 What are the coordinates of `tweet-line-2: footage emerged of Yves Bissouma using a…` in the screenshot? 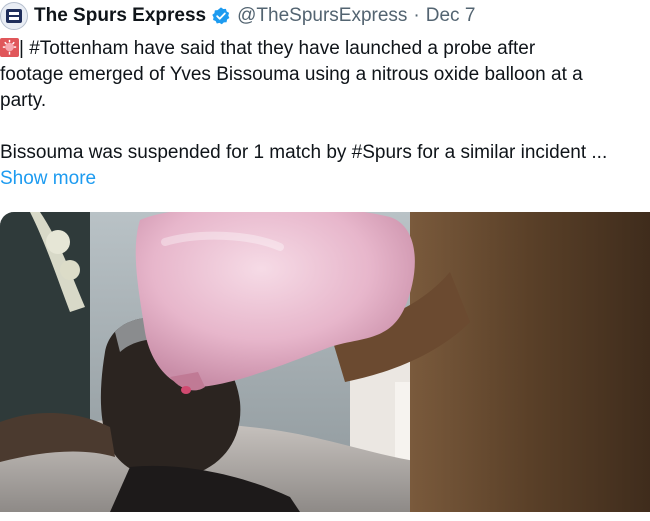 It's located at (291, 74).